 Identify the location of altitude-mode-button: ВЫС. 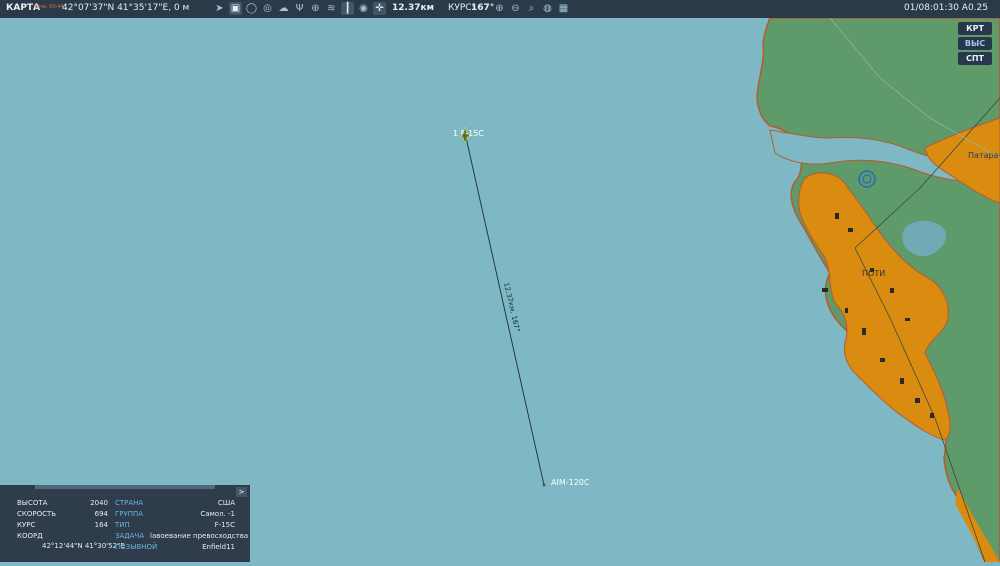
(975, 43).